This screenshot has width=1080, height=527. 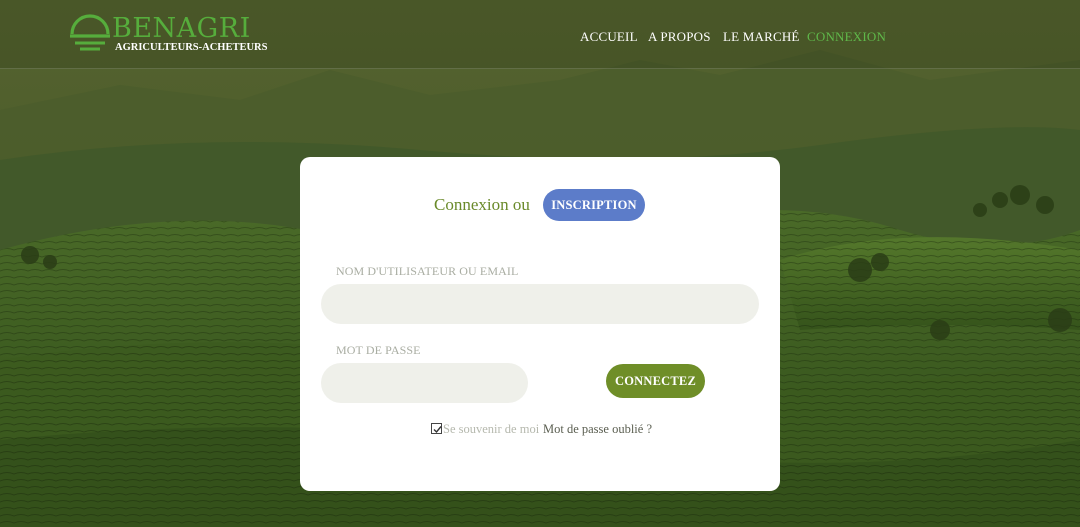 What do you see at coordinates (90, 32) in the screenshot?
I see `sun-horizon-logo-icon` at bounding box center [90, 32].